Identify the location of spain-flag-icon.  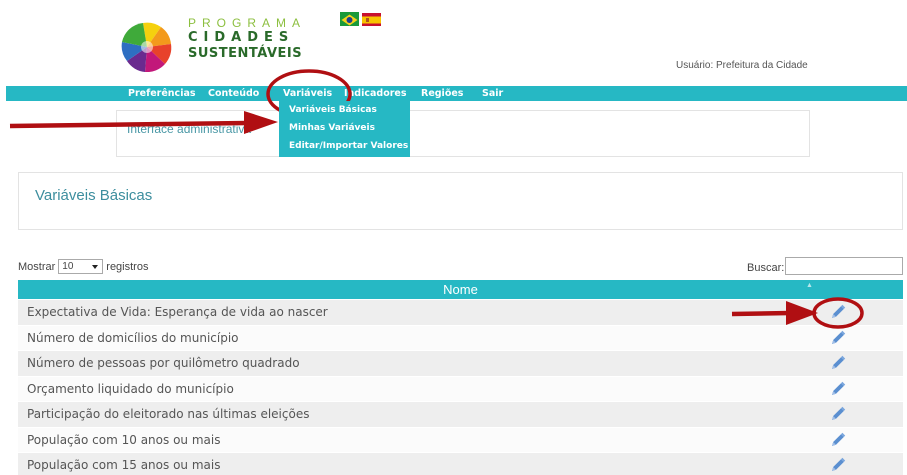
(371, 19).